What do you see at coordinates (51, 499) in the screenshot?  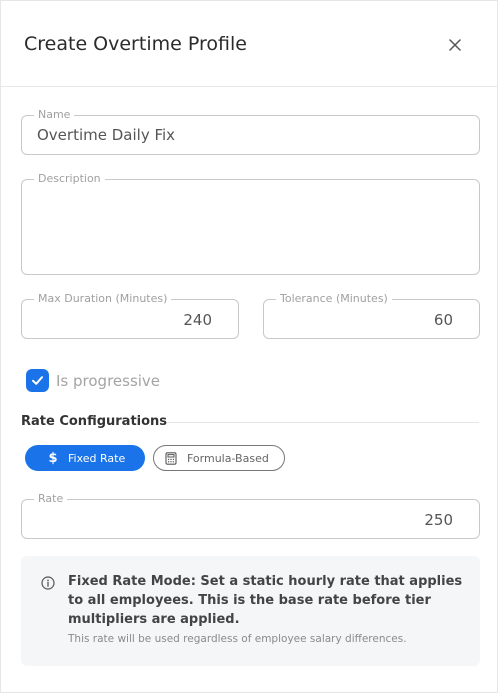 I see `rate-label: Rate` at bounding box center [51, 499].